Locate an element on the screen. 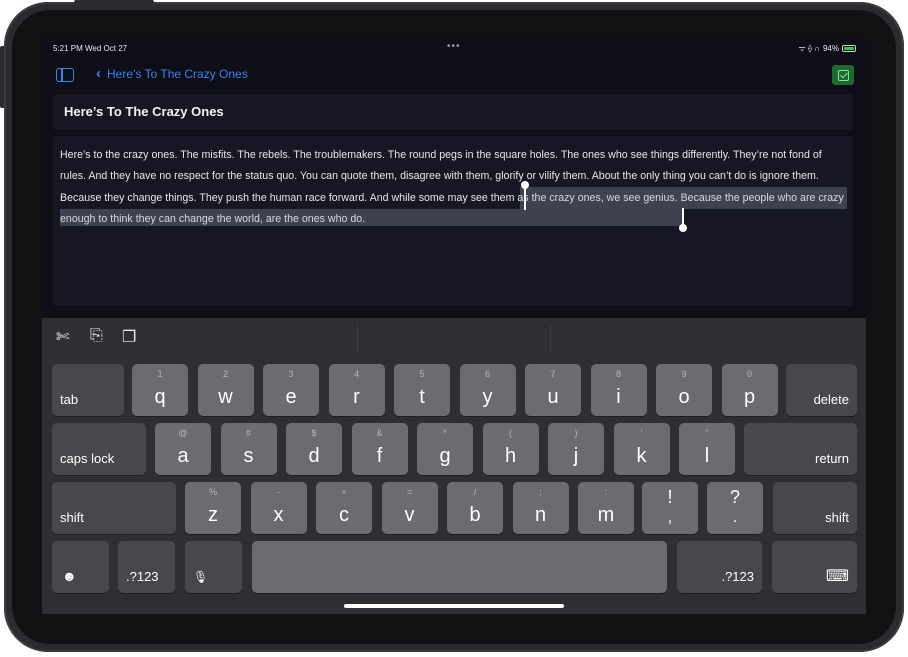  key-label: t is located at coordinates (422, 397).